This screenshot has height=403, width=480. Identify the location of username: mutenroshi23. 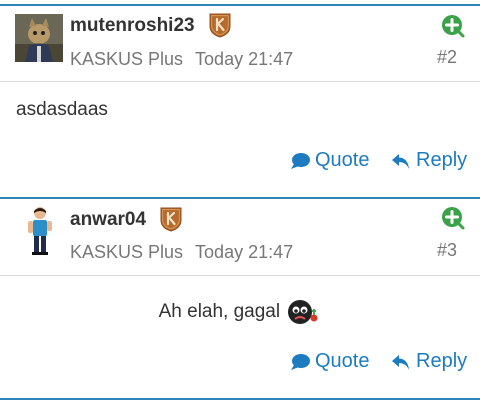
(132, 26).